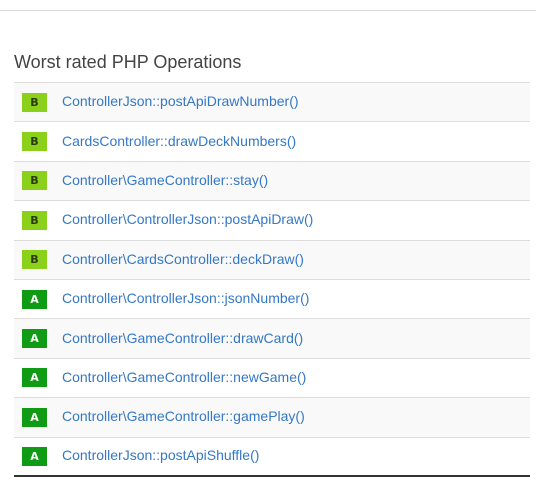 The height and width of the screenshot is (485, 536). Describe the element at coordinates (180, 101) in the screenshot. I see `operation-link: ControllerJson::postApiDrawNumber()` at that location.